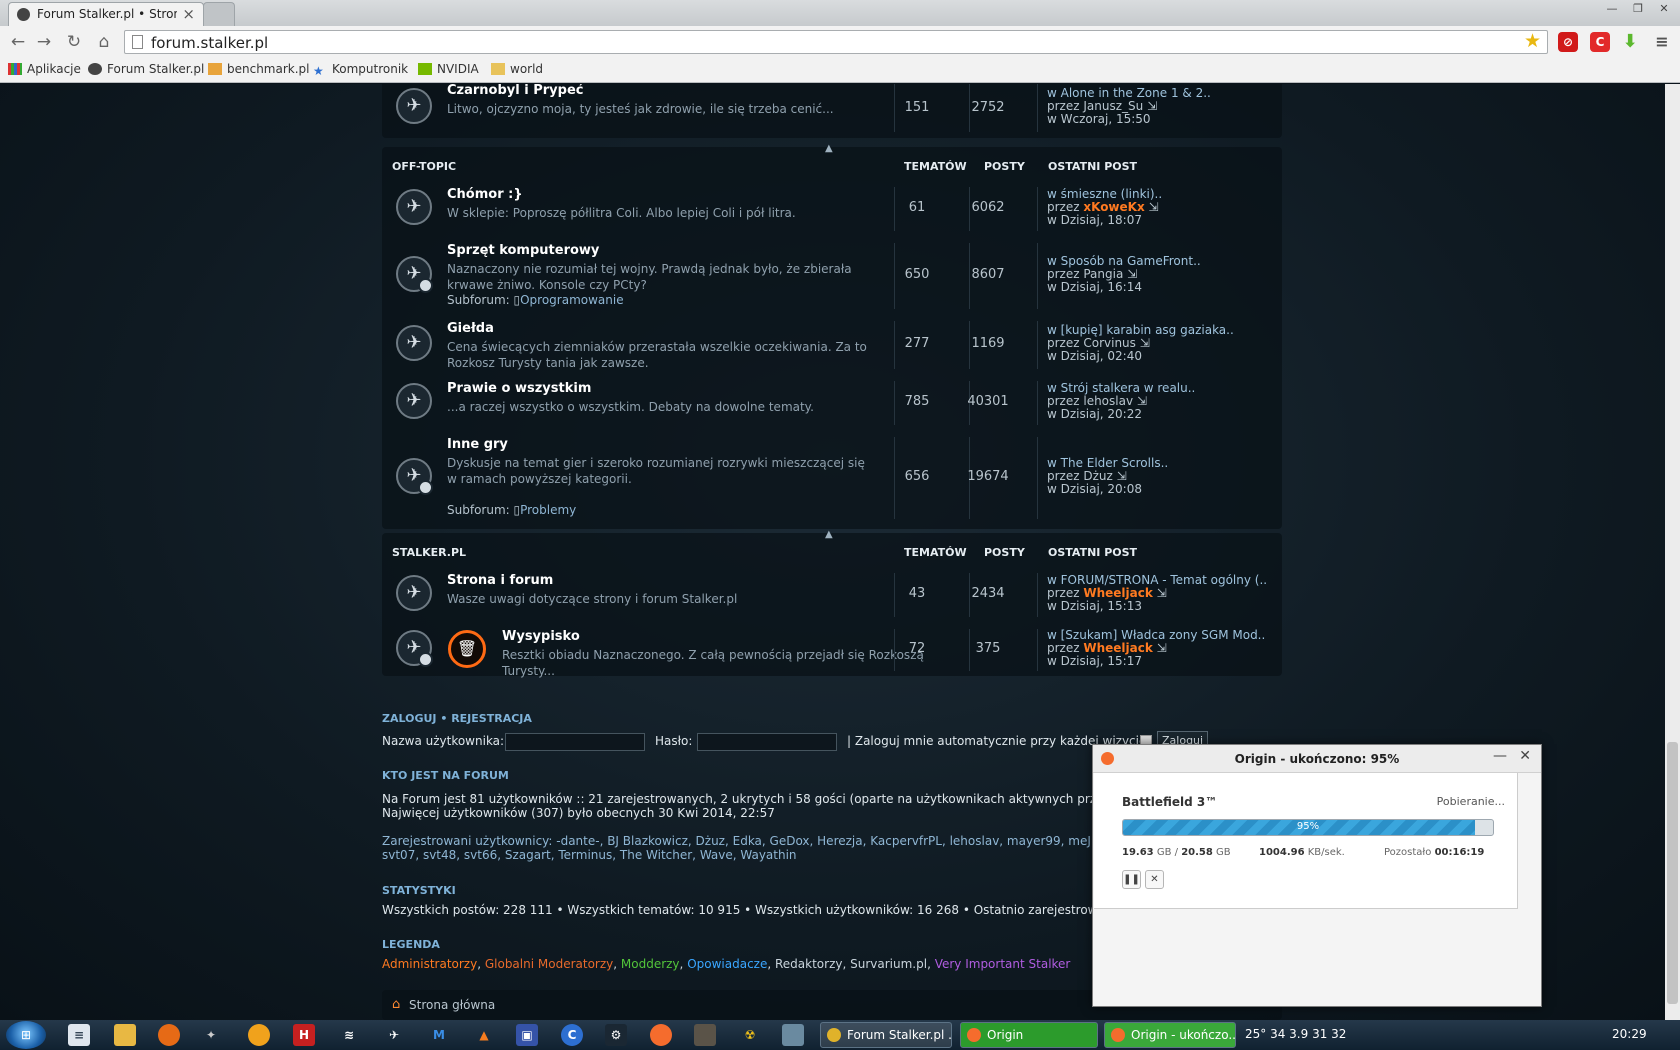  What do you see at coordinates (750, 1035) in the screenshot?
I see `radiation-icon: ☢` at bounding box center [750, 1035].